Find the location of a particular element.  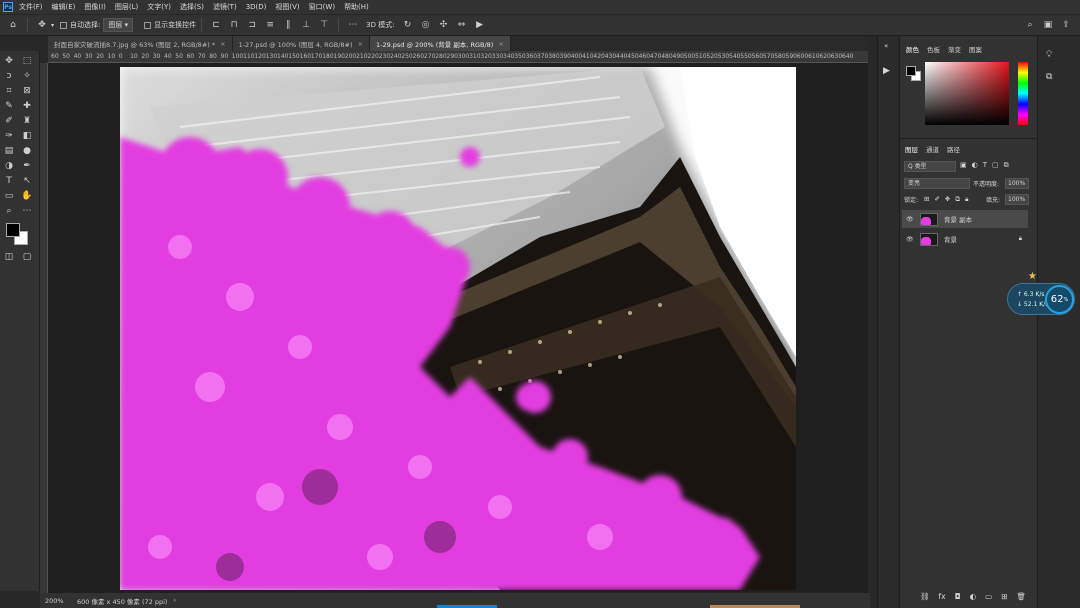

blend-mode-dropdown: 变亮 is located at coordinates (937, 183).